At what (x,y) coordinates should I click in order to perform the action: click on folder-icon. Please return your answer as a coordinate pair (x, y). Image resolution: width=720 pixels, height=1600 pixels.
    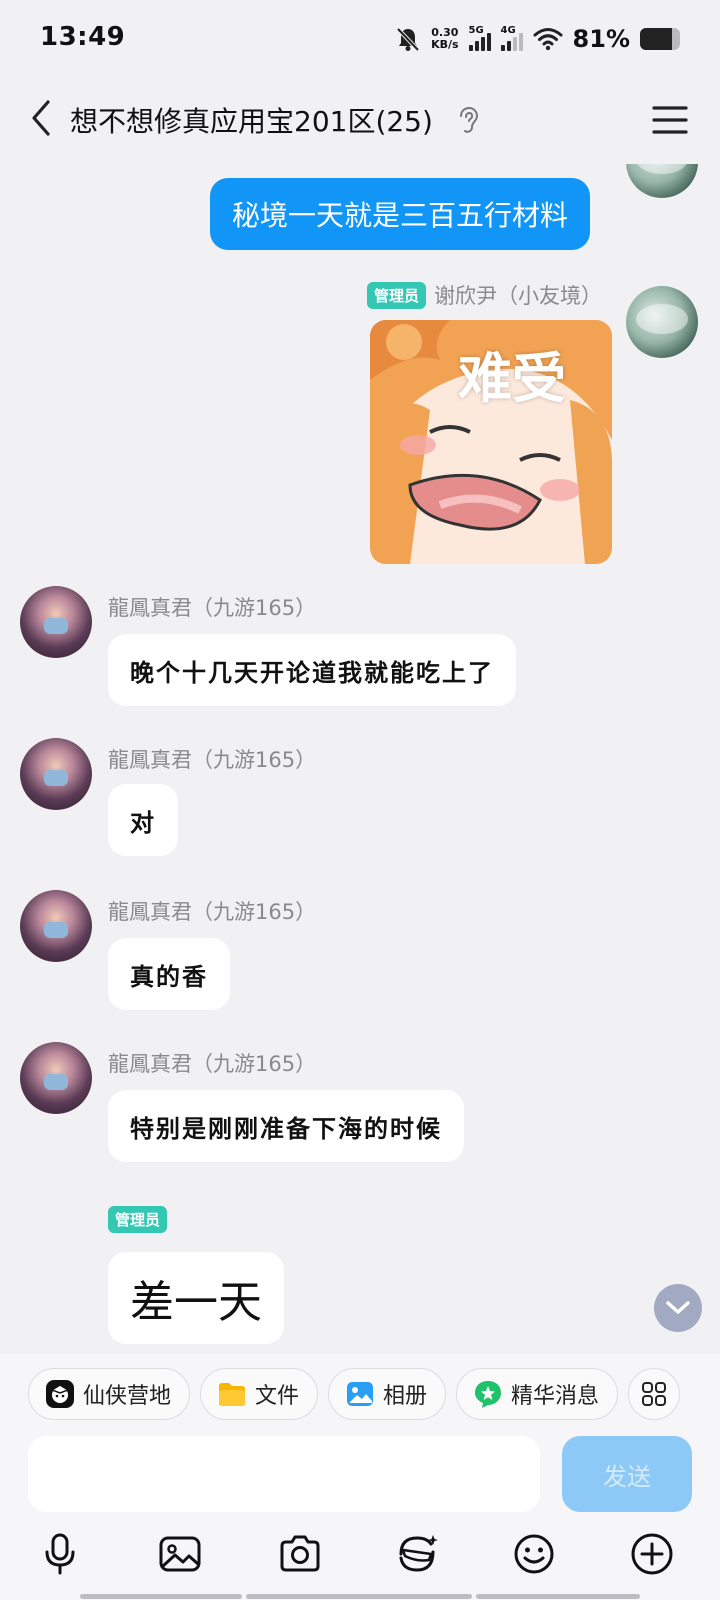
    Looking at the image, I should click on (232, 1394).